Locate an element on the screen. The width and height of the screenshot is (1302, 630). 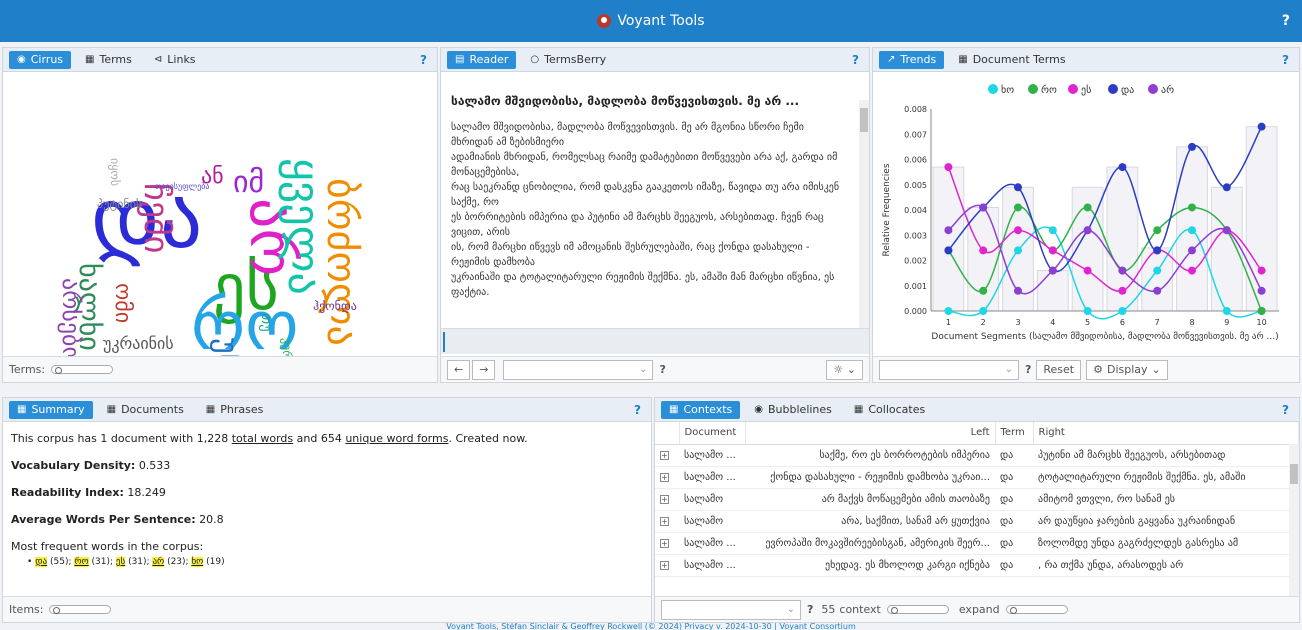
cirrus-help-icon: ? is located at coordinates (423, 60).